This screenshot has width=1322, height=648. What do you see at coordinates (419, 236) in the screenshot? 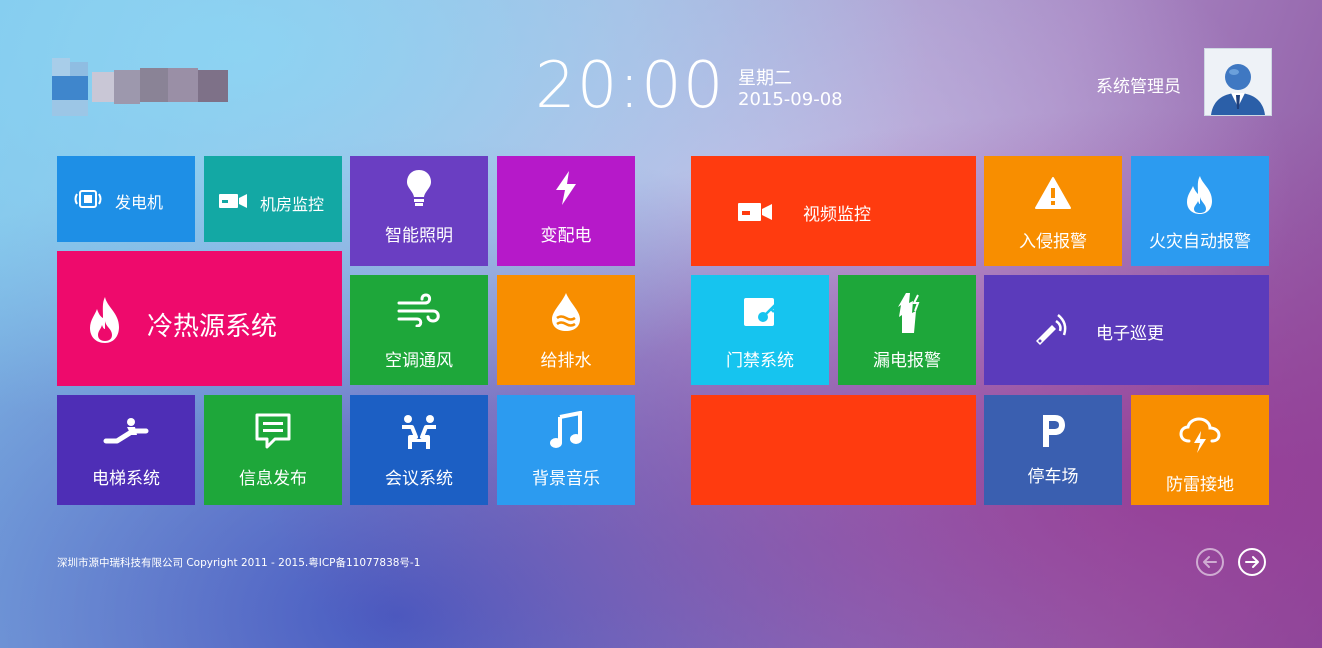
I see `tile-label: 智能照明` at bounding box center [419, 236].